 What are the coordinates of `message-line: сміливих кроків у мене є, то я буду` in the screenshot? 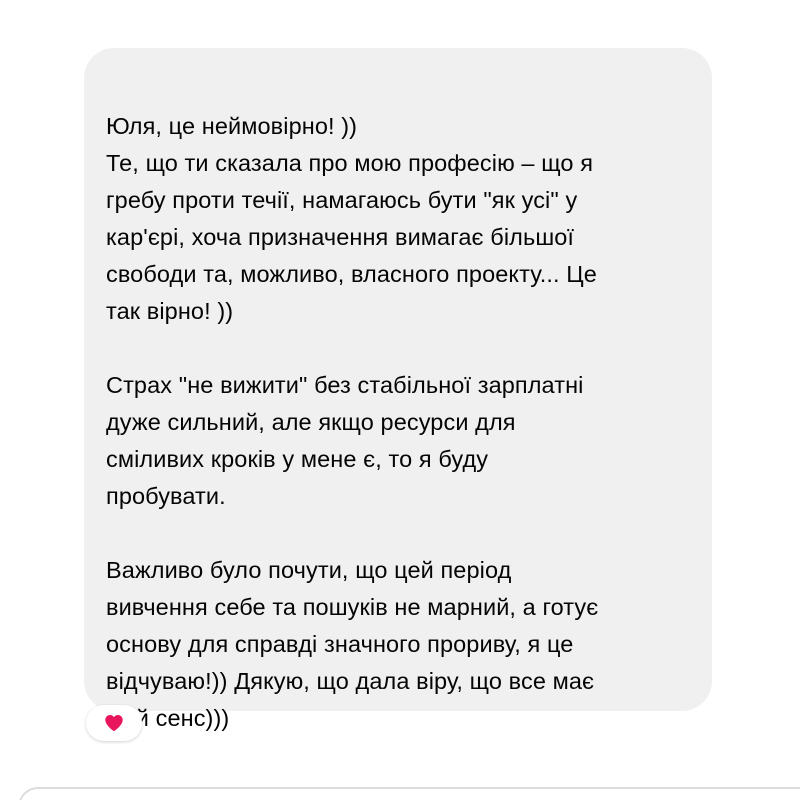 It's located at (297, 459).